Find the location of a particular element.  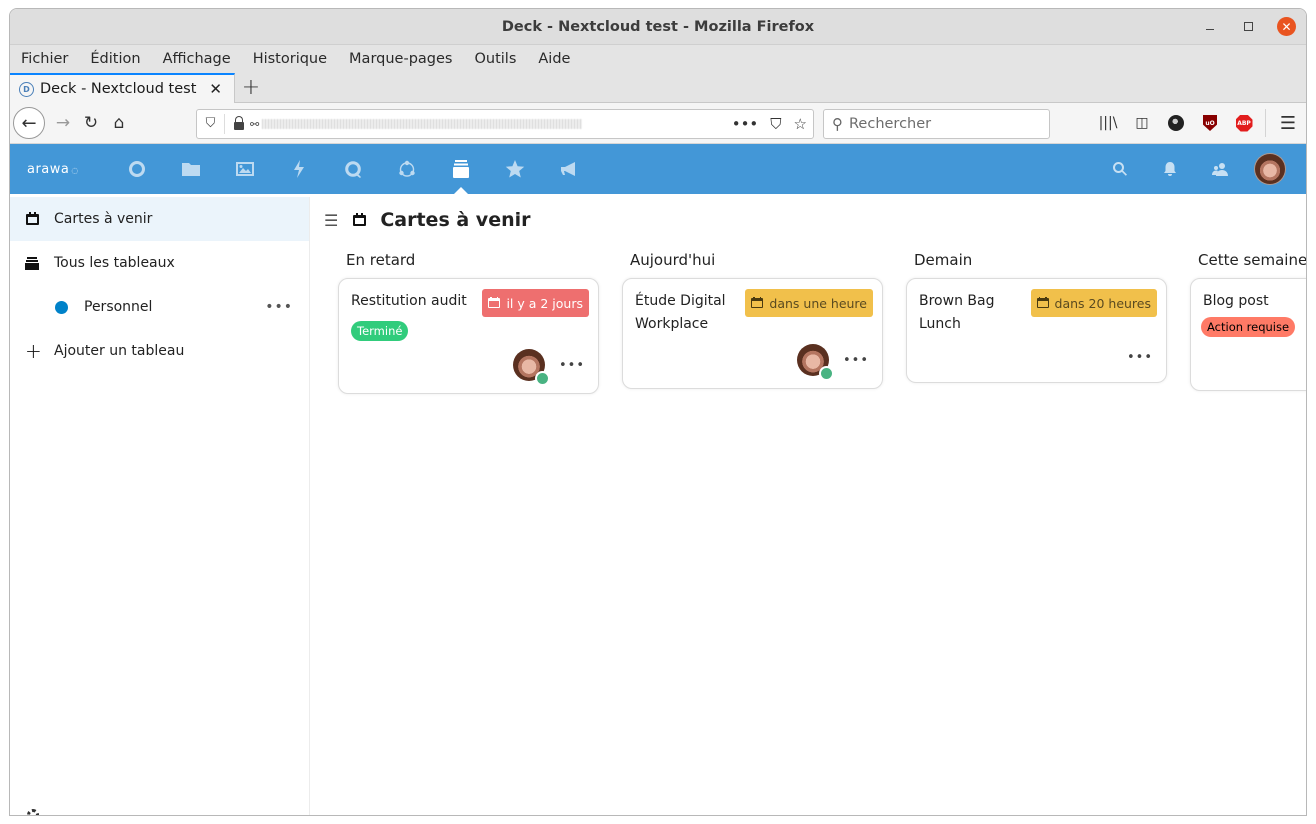

app-circles is located at coordinates (407, 169).